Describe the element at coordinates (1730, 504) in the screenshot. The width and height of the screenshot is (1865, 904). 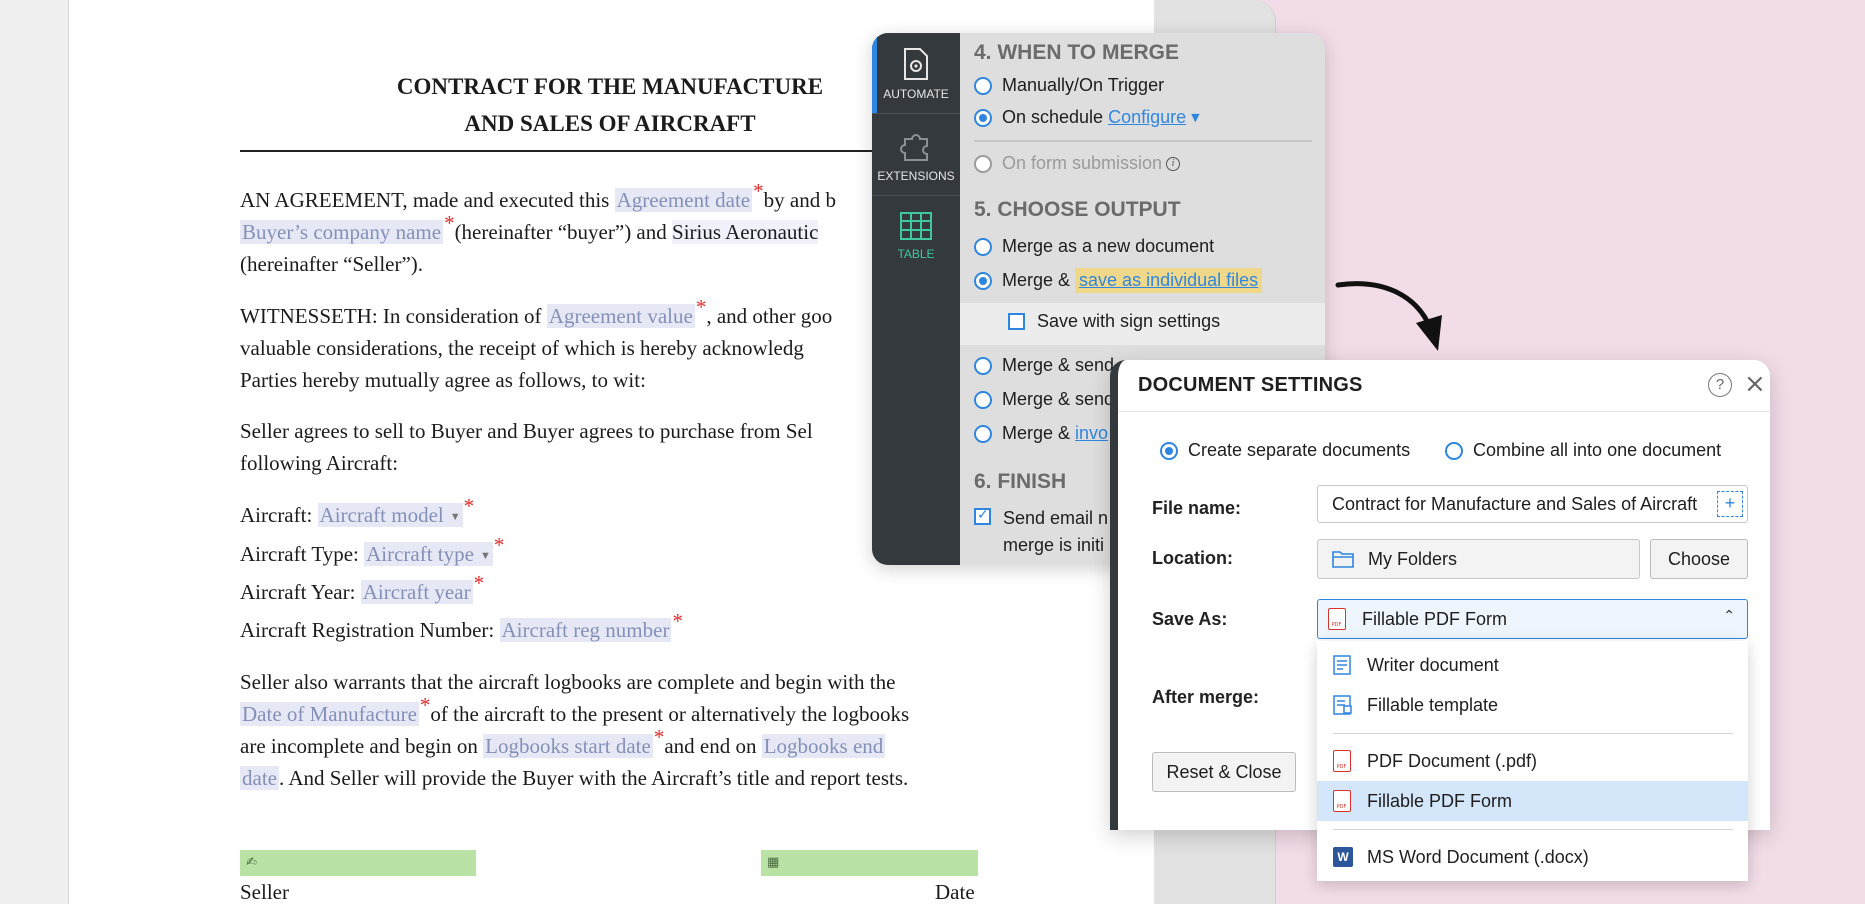
I see `insert-field-icon: +` at that location.